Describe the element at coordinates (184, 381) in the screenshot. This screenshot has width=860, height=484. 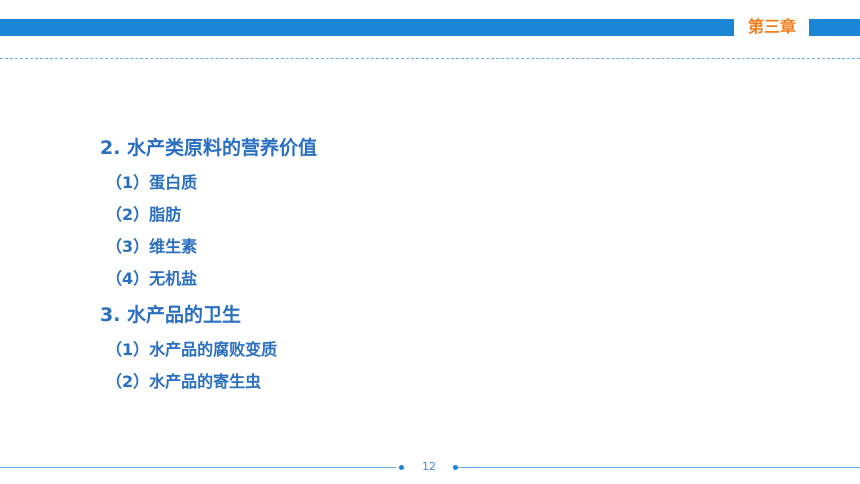
I see `section-3-item-parasites: （2）水产品的寄生虫` at that location.